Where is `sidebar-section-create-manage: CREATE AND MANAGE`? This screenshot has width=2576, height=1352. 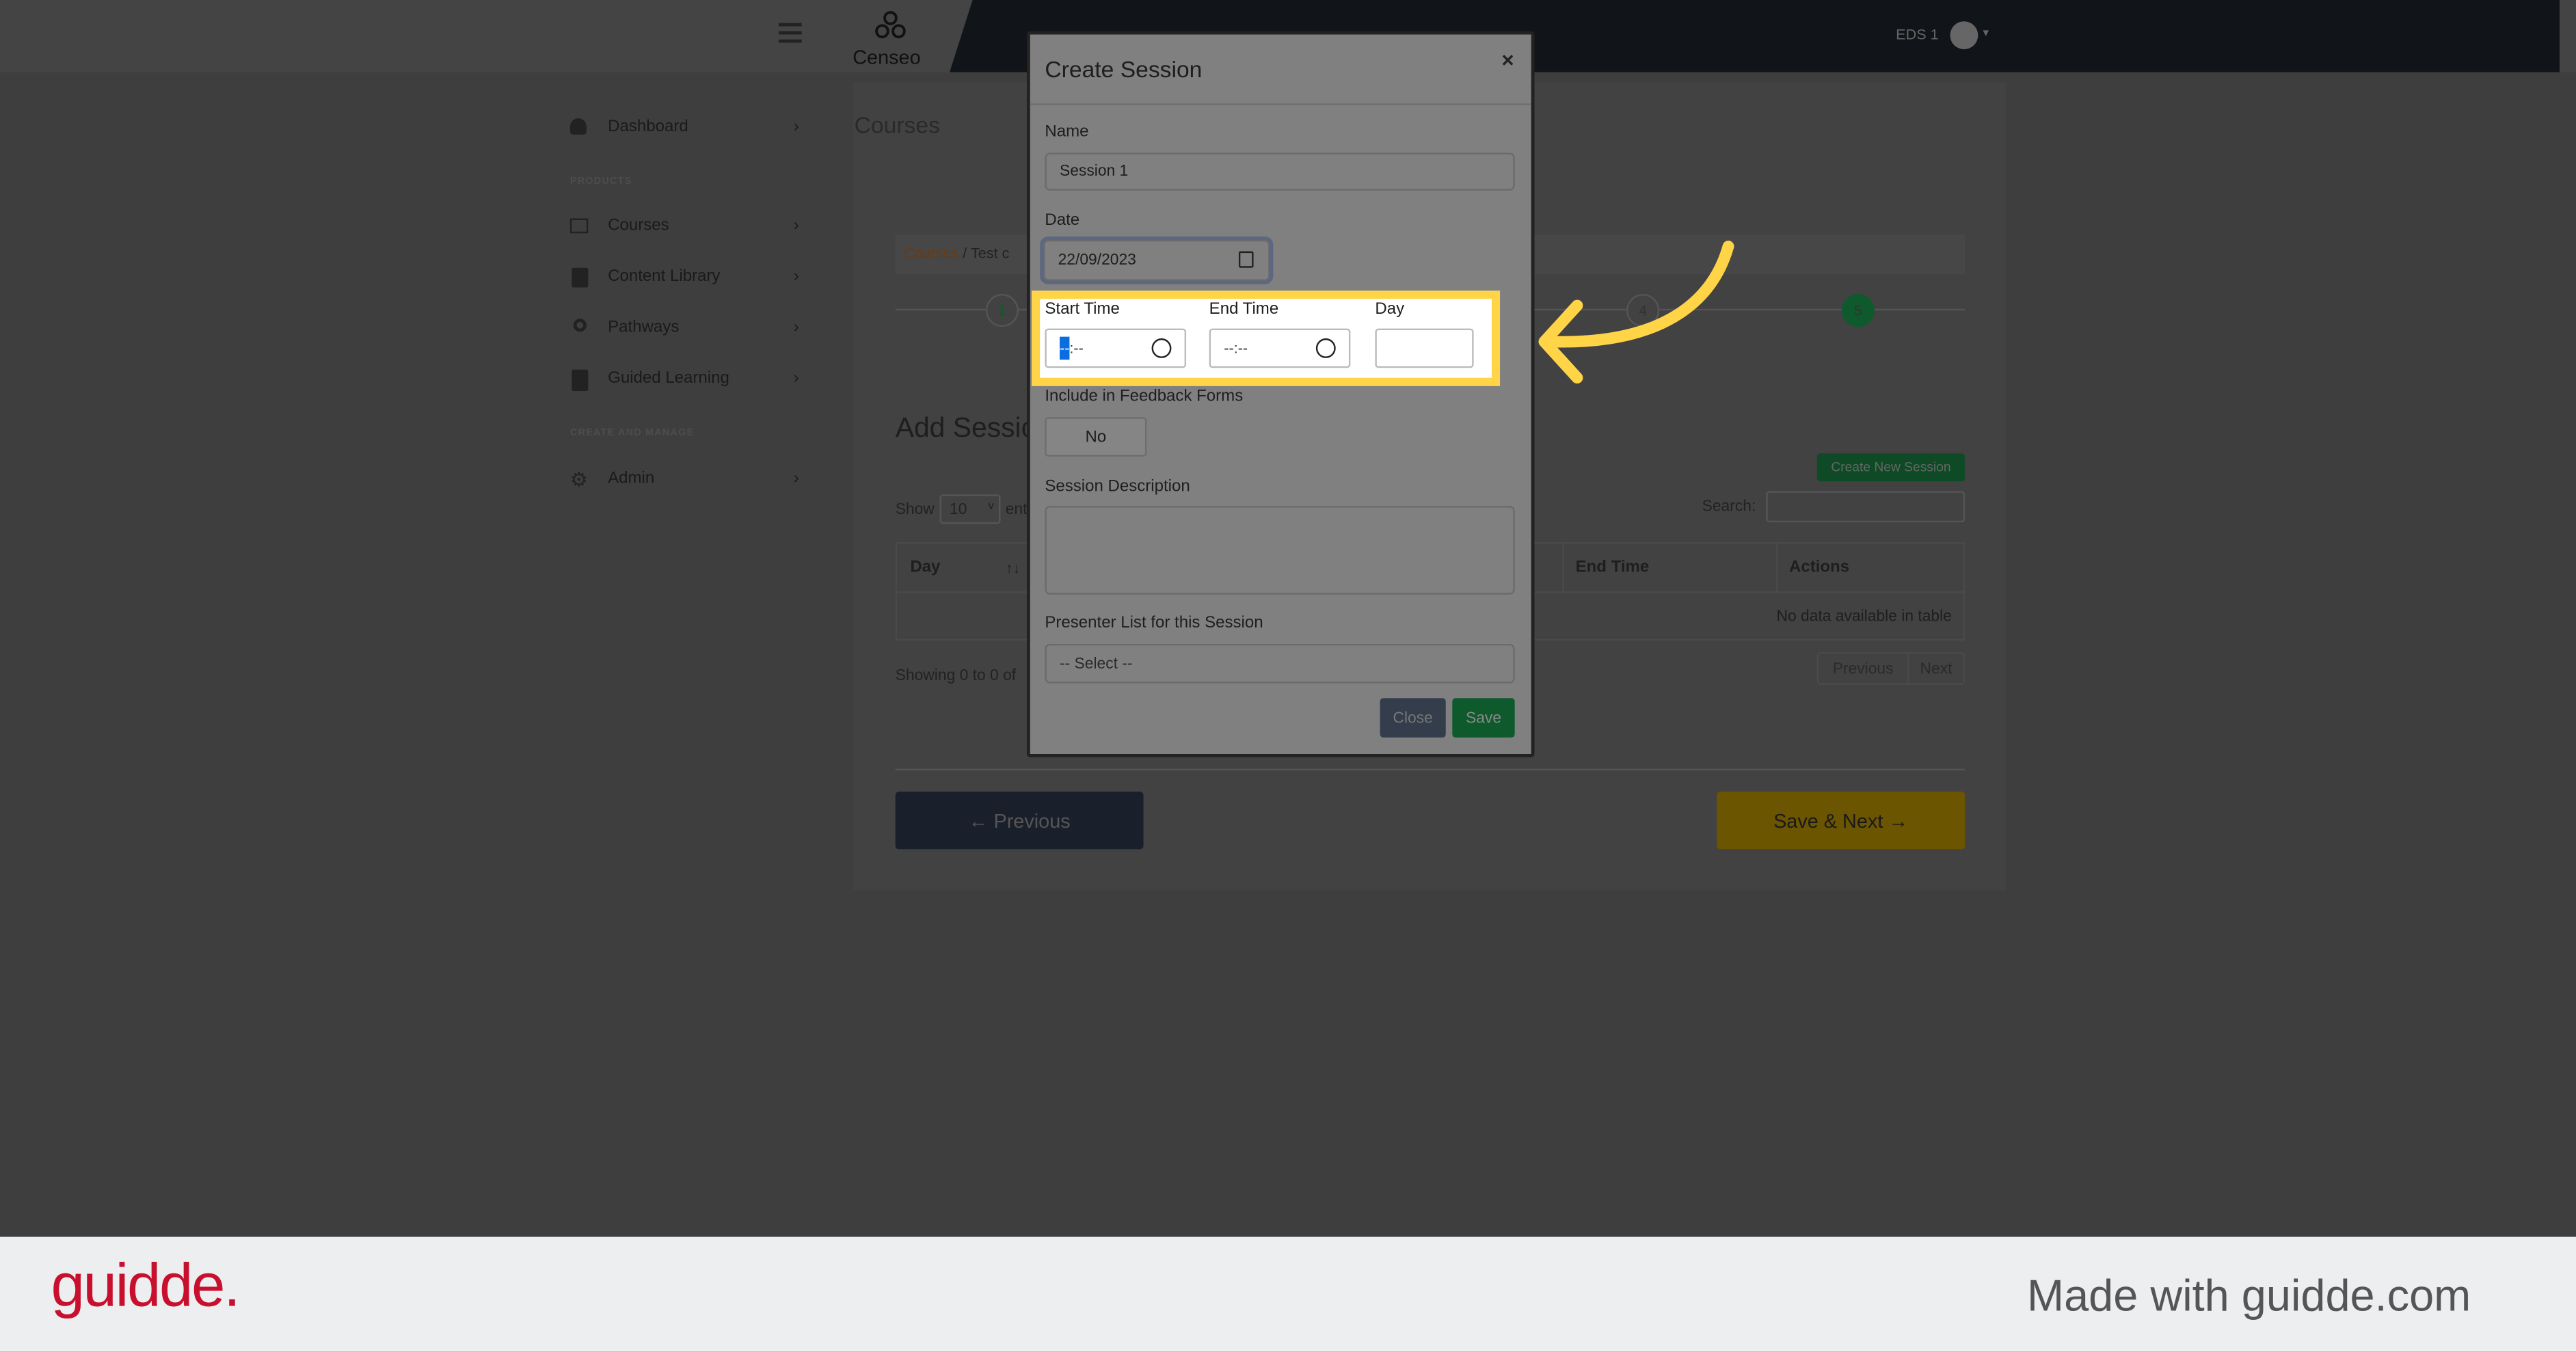
sidebar-section-create-manage: CREATE AND MANAGE is located at coordinates (632, 434).